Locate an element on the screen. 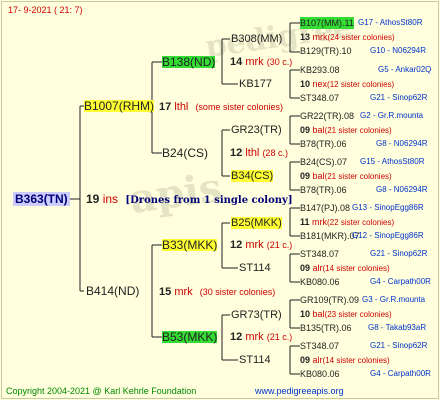 This screenshot has width=440, height=400. gen1-lower-id: B414(ND) is located at coordinates (113, 291).